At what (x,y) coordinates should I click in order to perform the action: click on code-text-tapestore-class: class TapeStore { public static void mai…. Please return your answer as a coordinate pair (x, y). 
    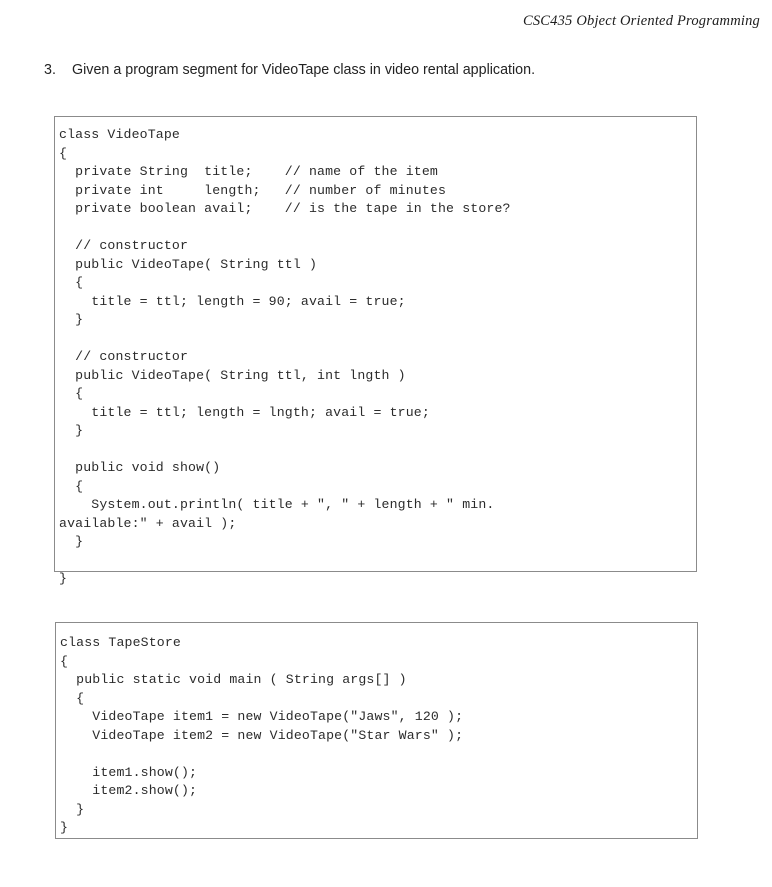
    Looking at the image, I should click on (262, 735).